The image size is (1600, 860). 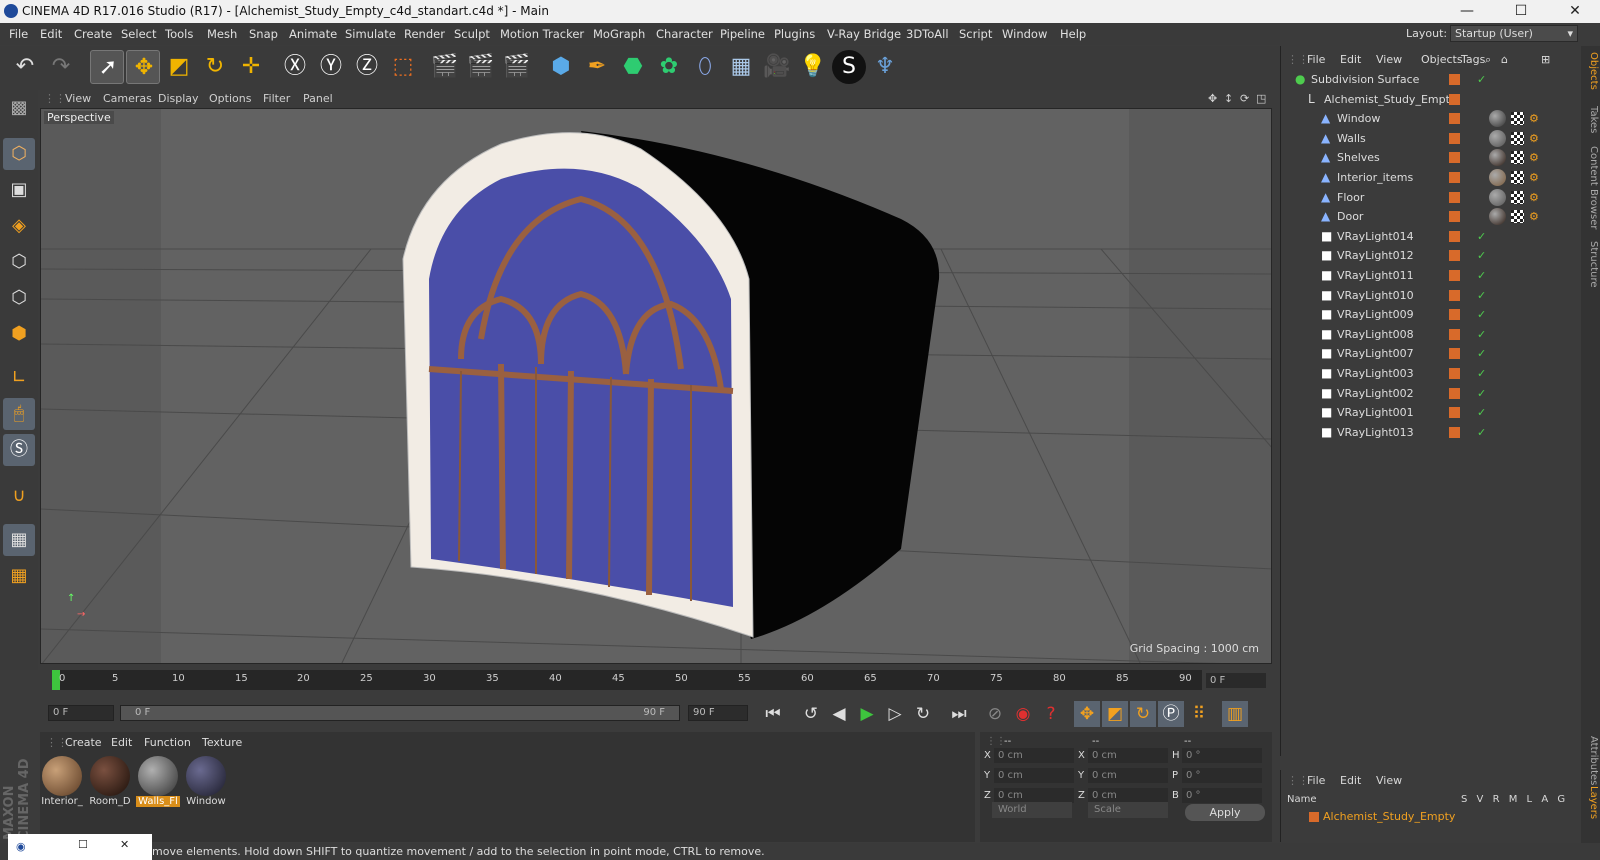 What do you see at coordinates (167, 742) in the screenshot?
I see `material-menu-function: Function` at bounding box center [167, 742].